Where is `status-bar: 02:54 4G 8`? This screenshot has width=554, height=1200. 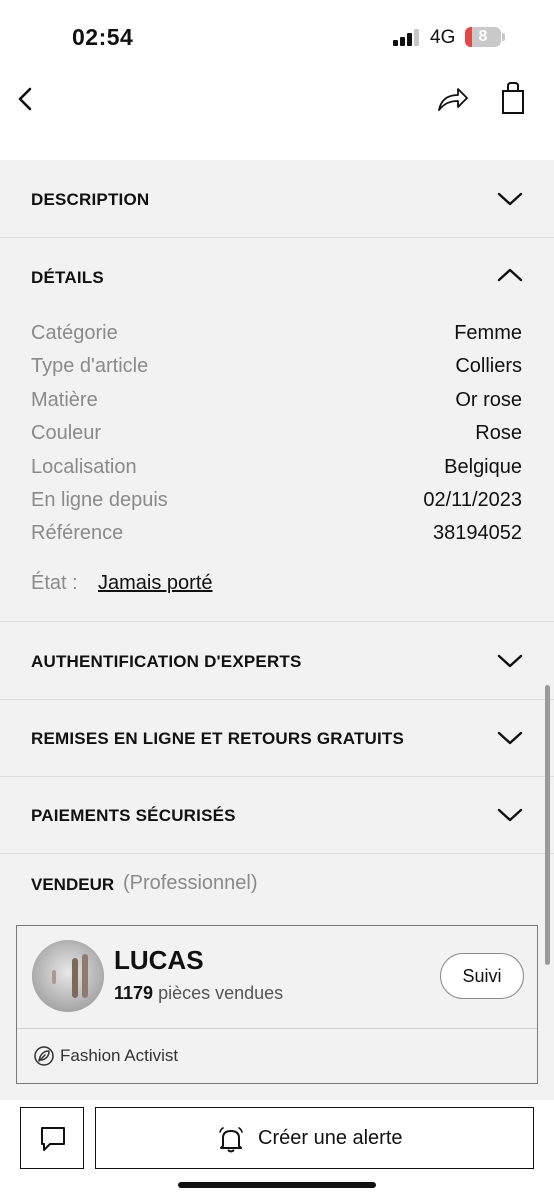 status-bar: 02:54 4G 8 is located at coordinates (277, 38).